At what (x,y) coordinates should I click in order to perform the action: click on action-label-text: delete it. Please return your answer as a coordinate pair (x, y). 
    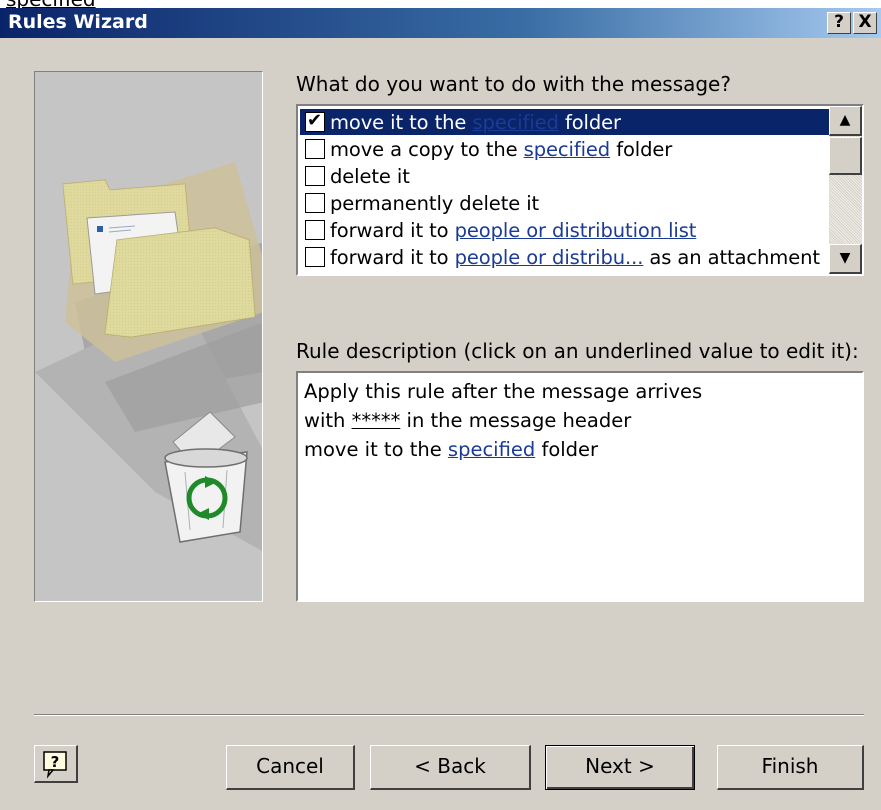
    Looking at the image, I should click on (370, 176).